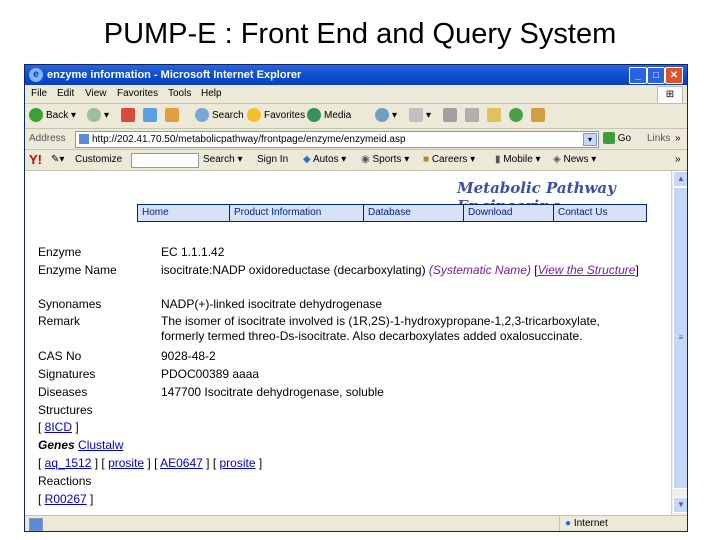 The image size is (720, 540). What do you see at coordinates (272, 160) in the screenshot?
I see `signin-button: Sign In` at bounding box center [272, 160].